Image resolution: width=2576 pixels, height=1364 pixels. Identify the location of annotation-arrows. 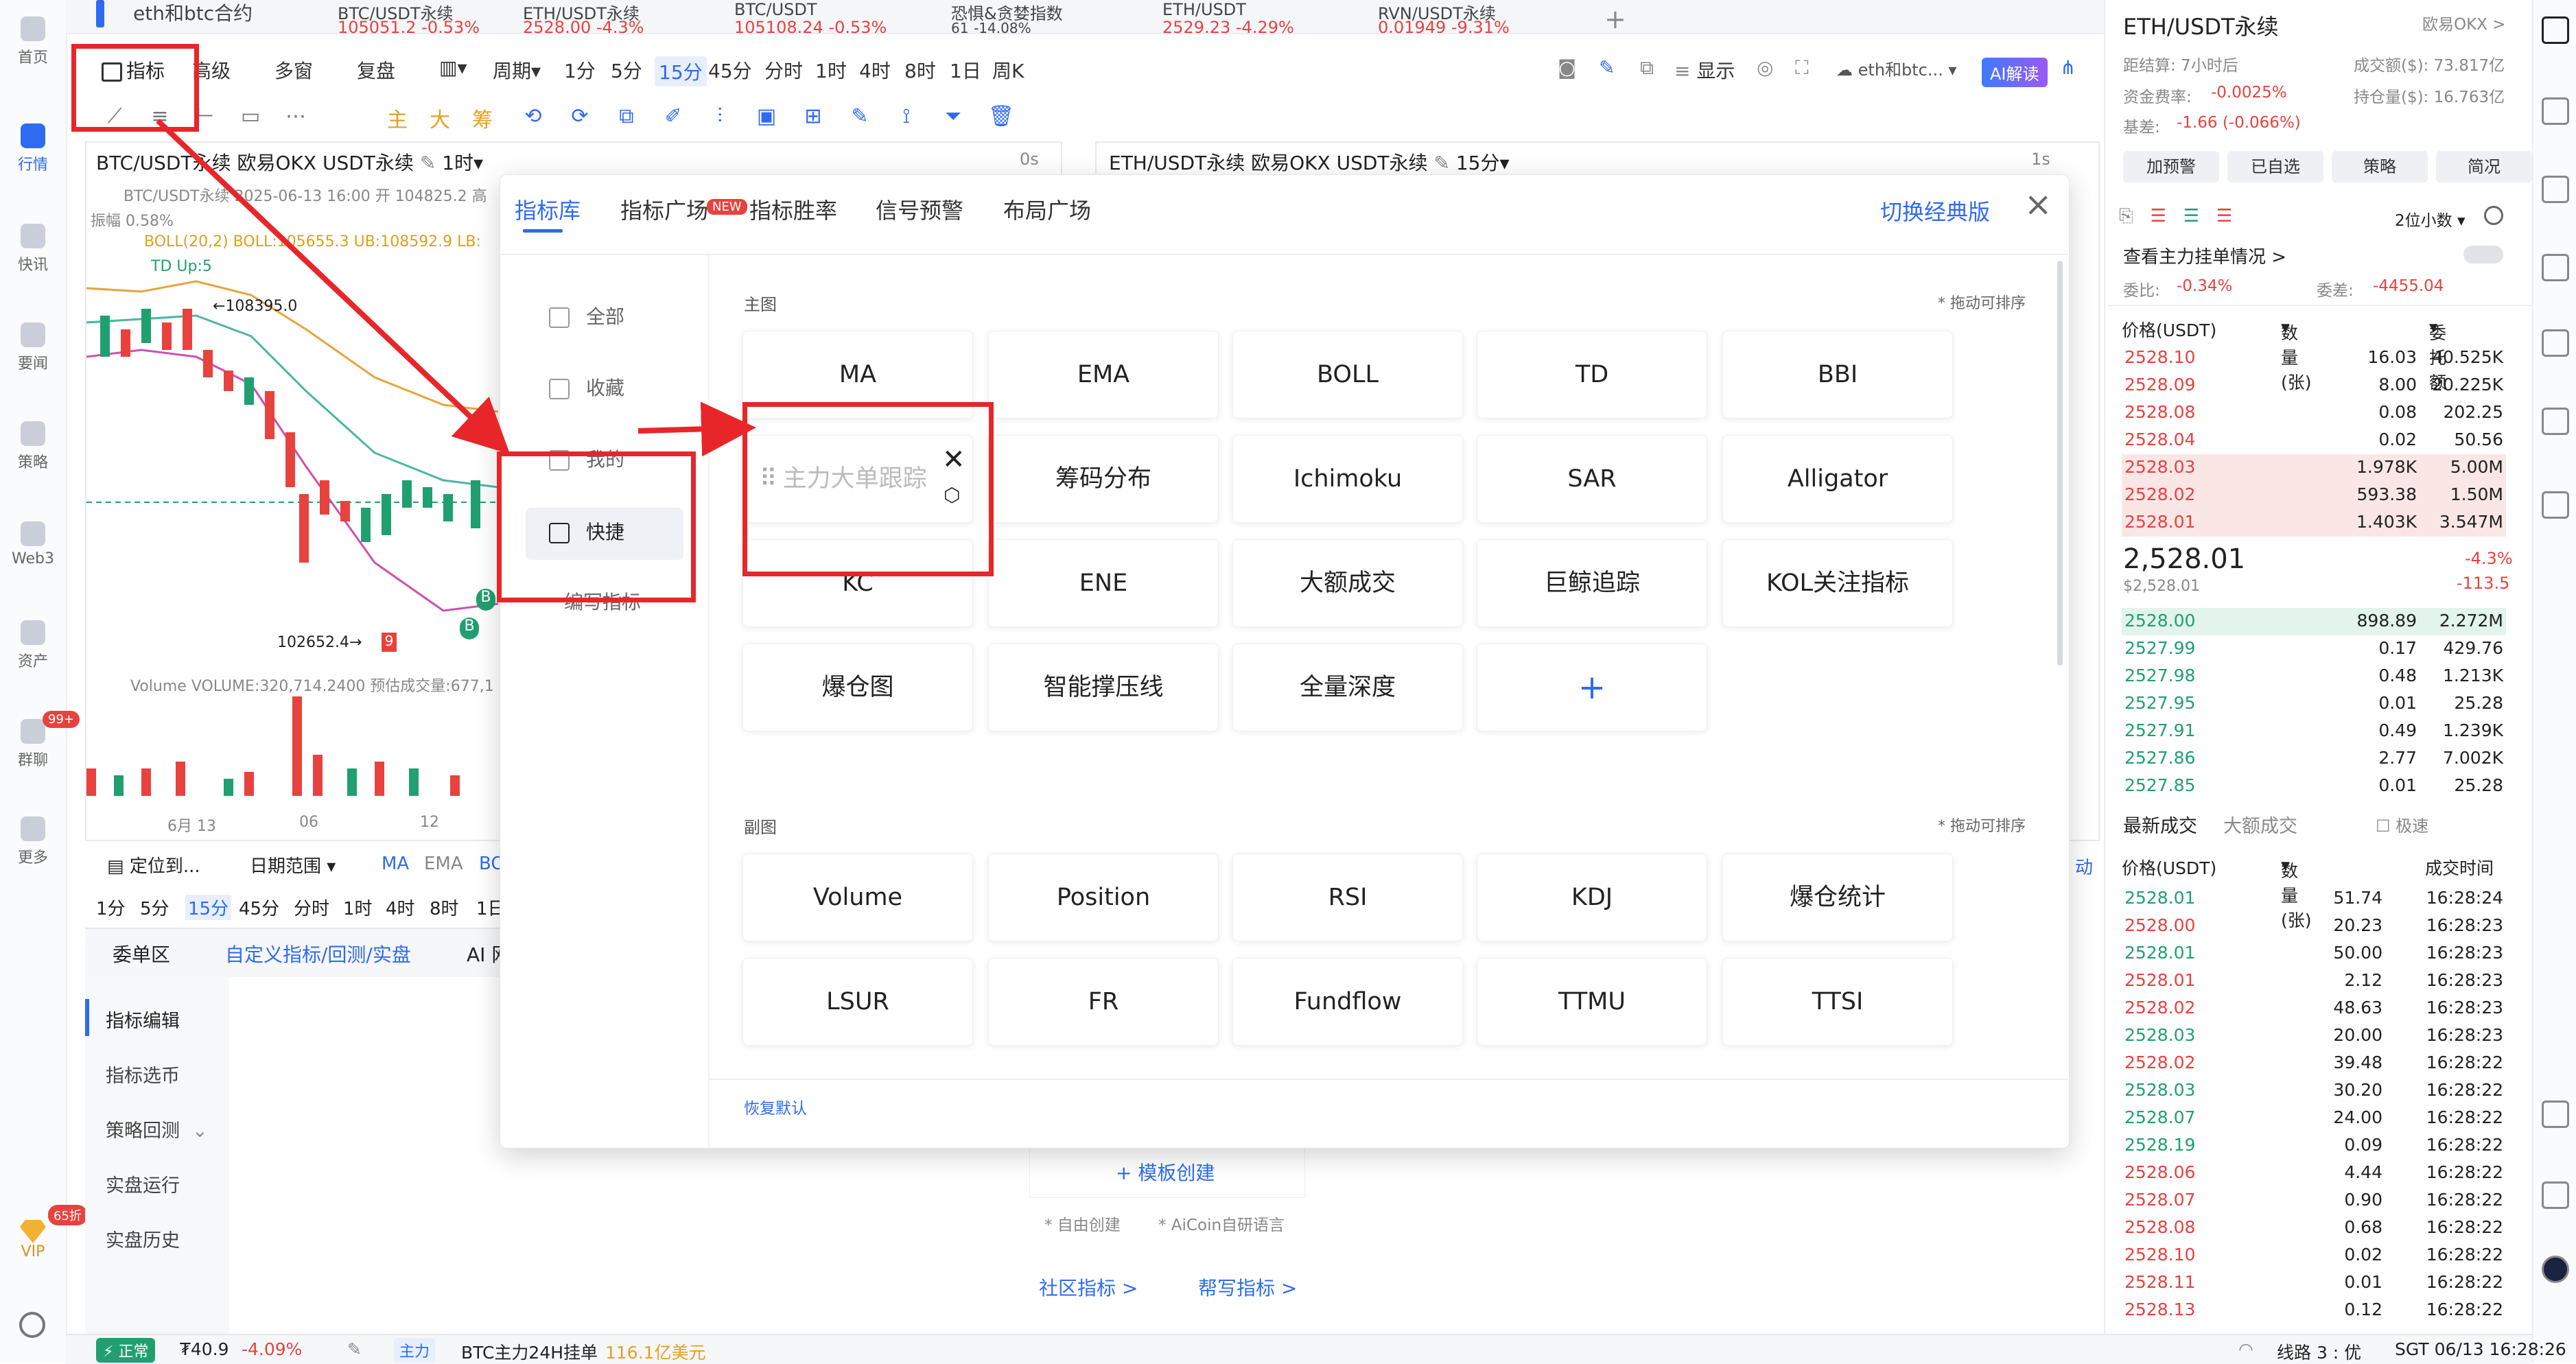
(456, 288).